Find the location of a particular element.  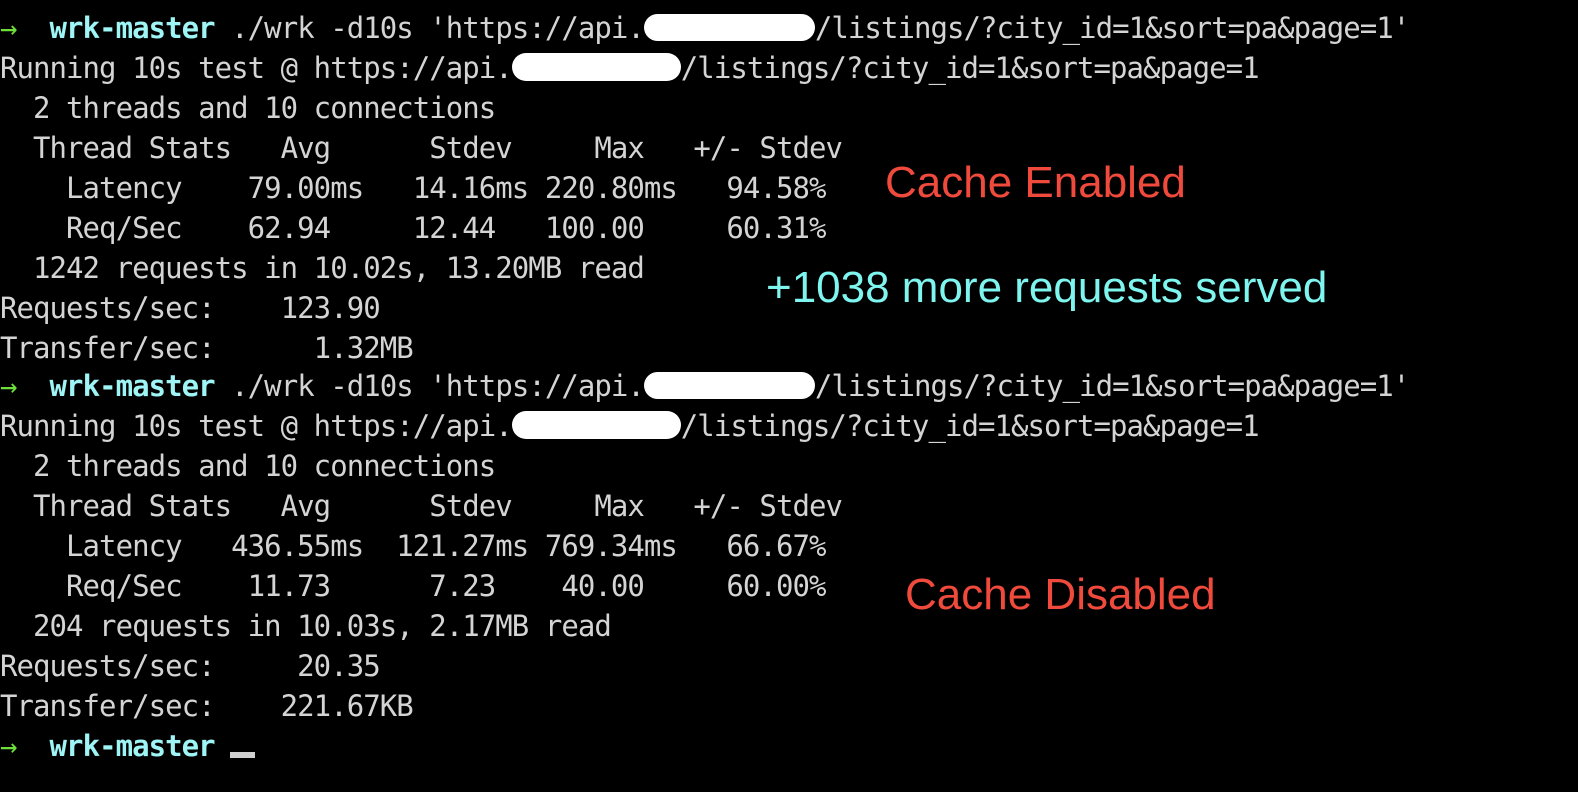

terminal-cursor is located at coordinates (242, 755).